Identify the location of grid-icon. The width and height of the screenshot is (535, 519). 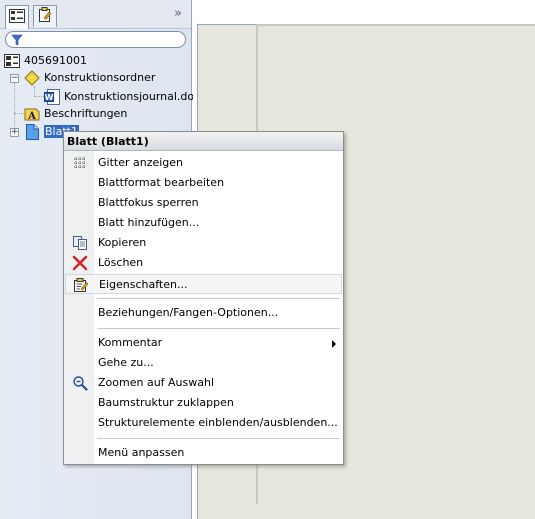
(80, 163).